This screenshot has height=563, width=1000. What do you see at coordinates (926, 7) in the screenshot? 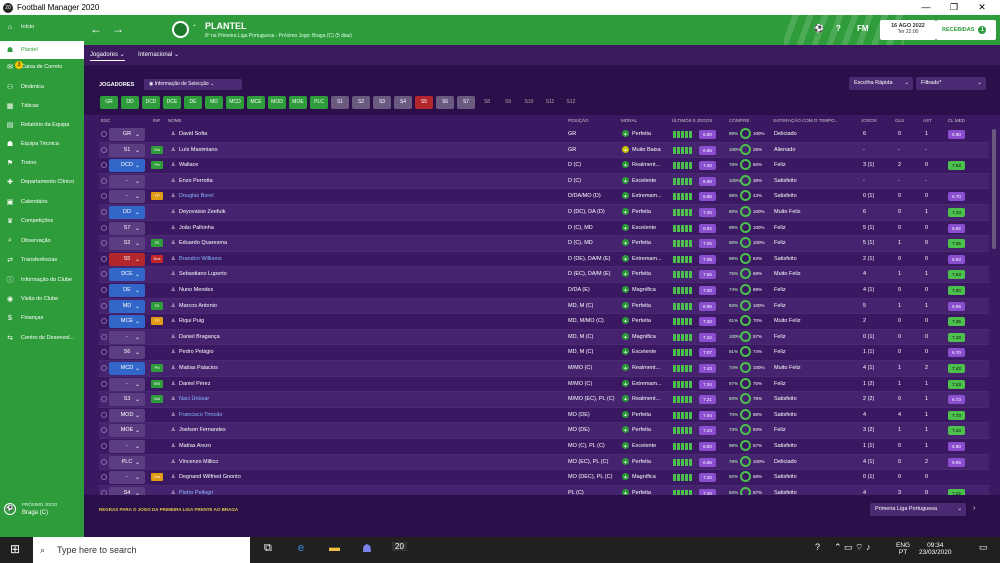
I see `minimize-button: —` at bounding box center [926, 7].